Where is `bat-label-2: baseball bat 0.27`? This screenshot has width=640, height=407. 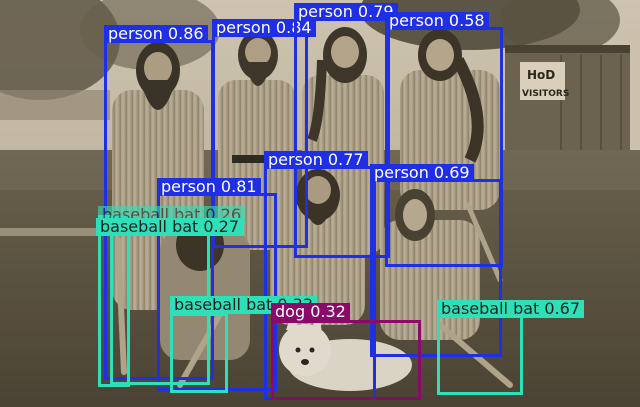
bat-label-2: baseball bat 0.27 is located at coordinates (170, 227).